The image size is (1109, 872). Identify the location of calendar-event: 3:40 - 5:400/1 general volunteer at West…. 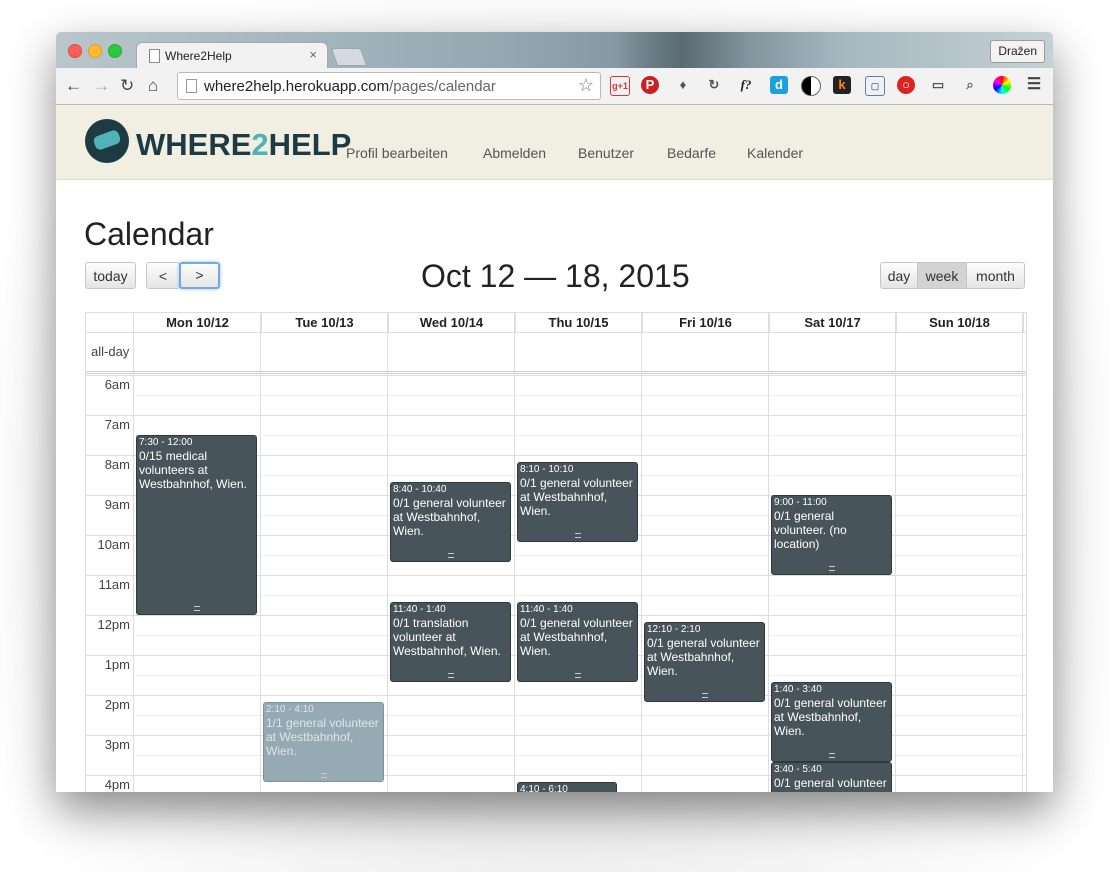
(831, 776).